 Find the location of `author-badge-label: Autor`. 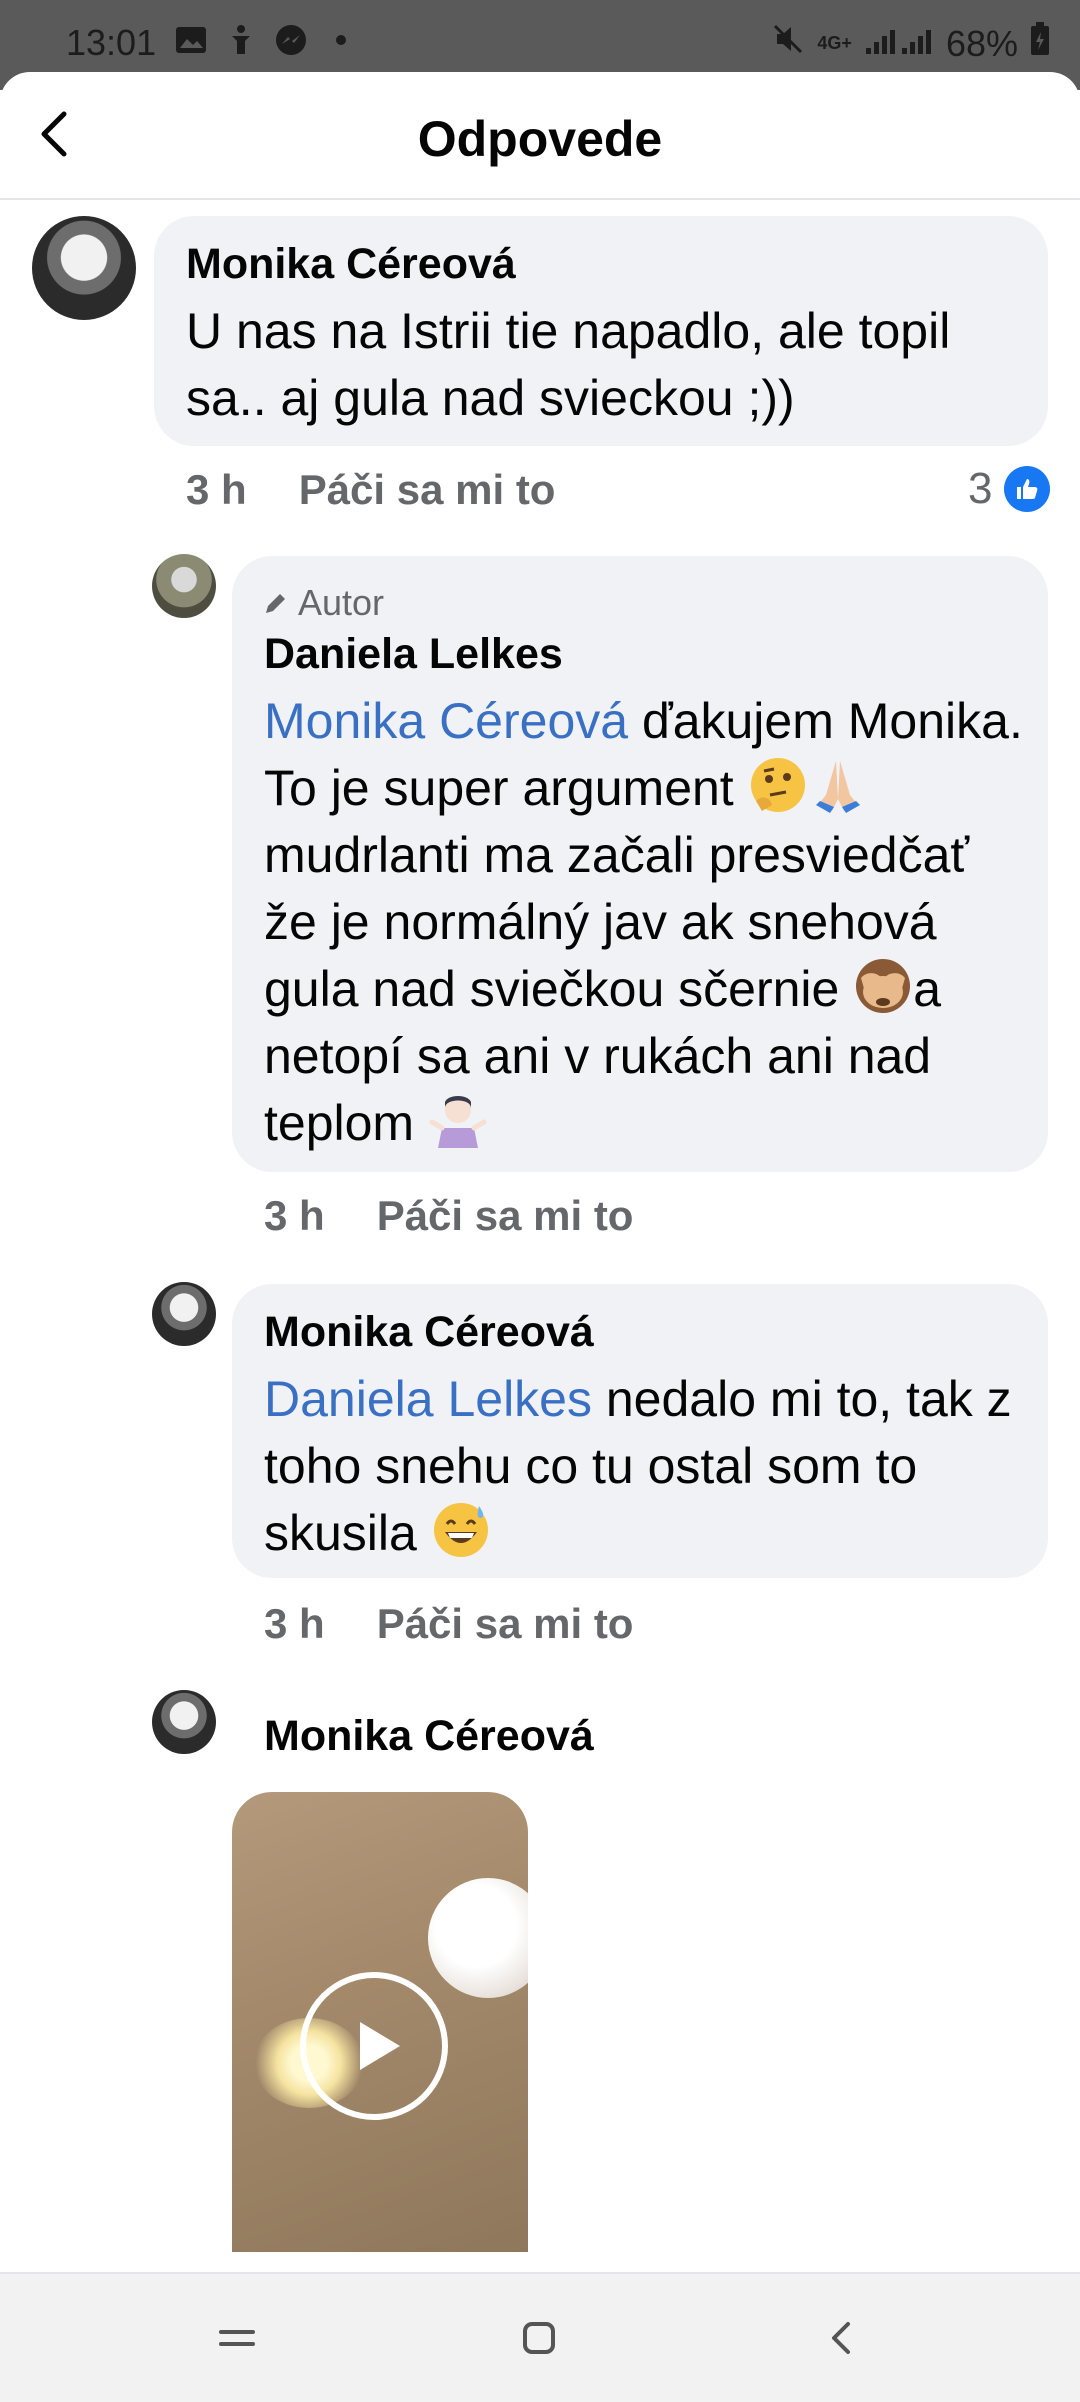

author-badge-label: Autor is located at coordinates (341, 602).